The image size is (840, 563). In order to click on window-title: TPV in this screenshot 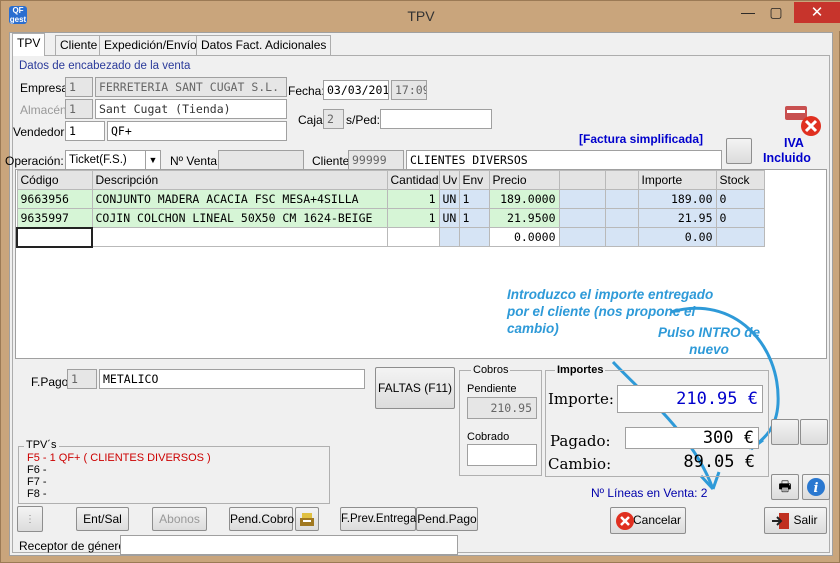, I will do `click(421, 16)`.